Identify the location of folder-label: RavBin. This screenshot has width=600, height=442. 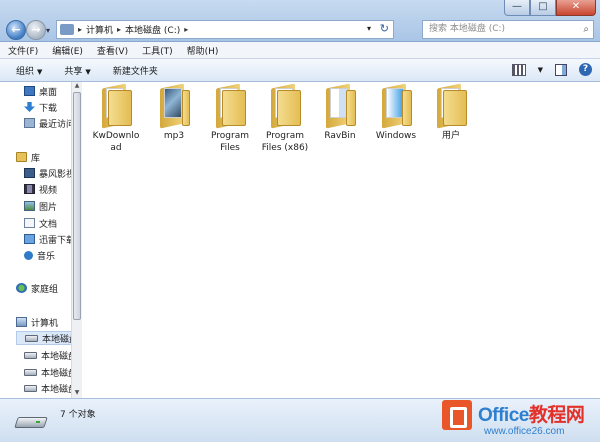
(340, 136).